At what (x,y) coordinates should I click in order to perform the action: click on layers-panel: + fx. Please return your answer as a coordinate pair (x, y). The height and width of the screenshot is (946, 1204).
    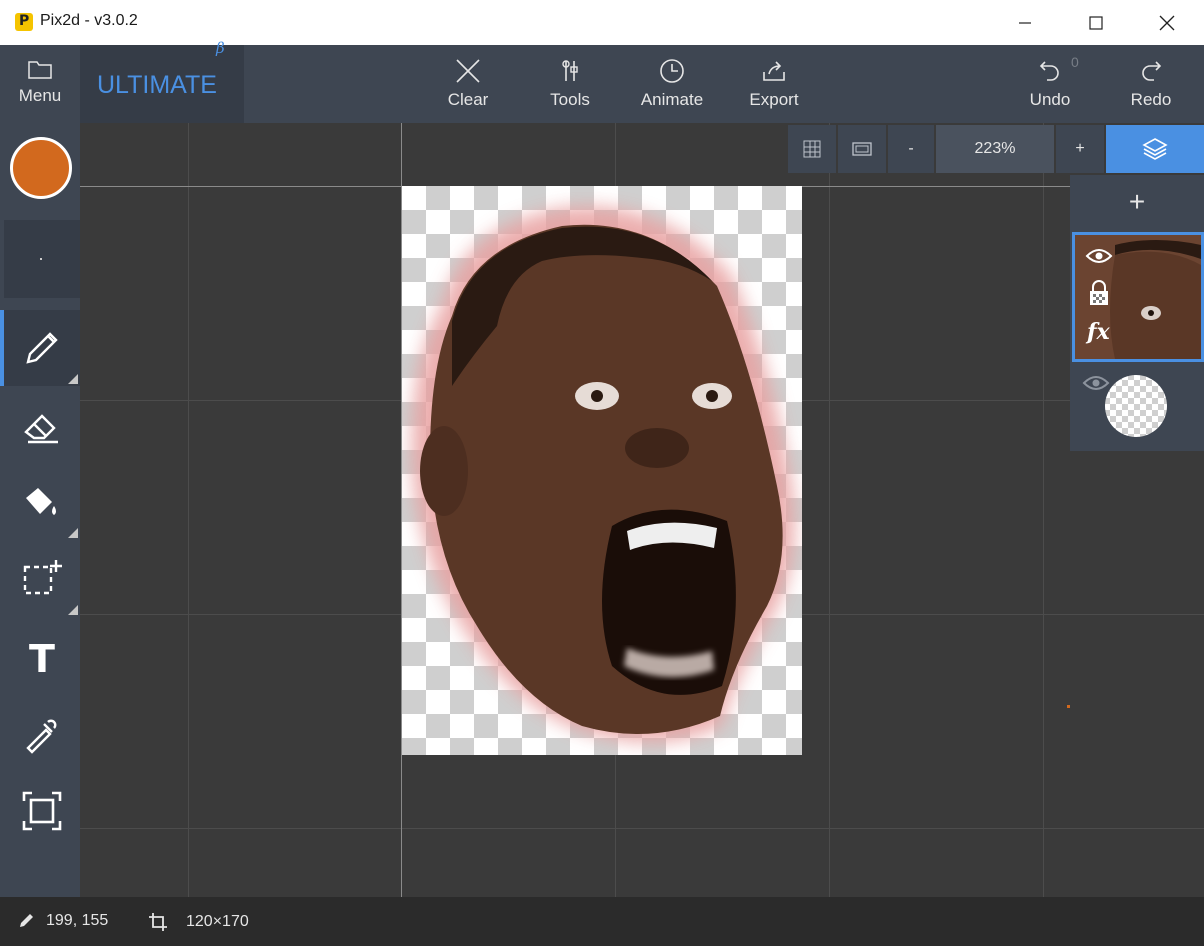
    Looking at the image, I should click on (1137, 313).